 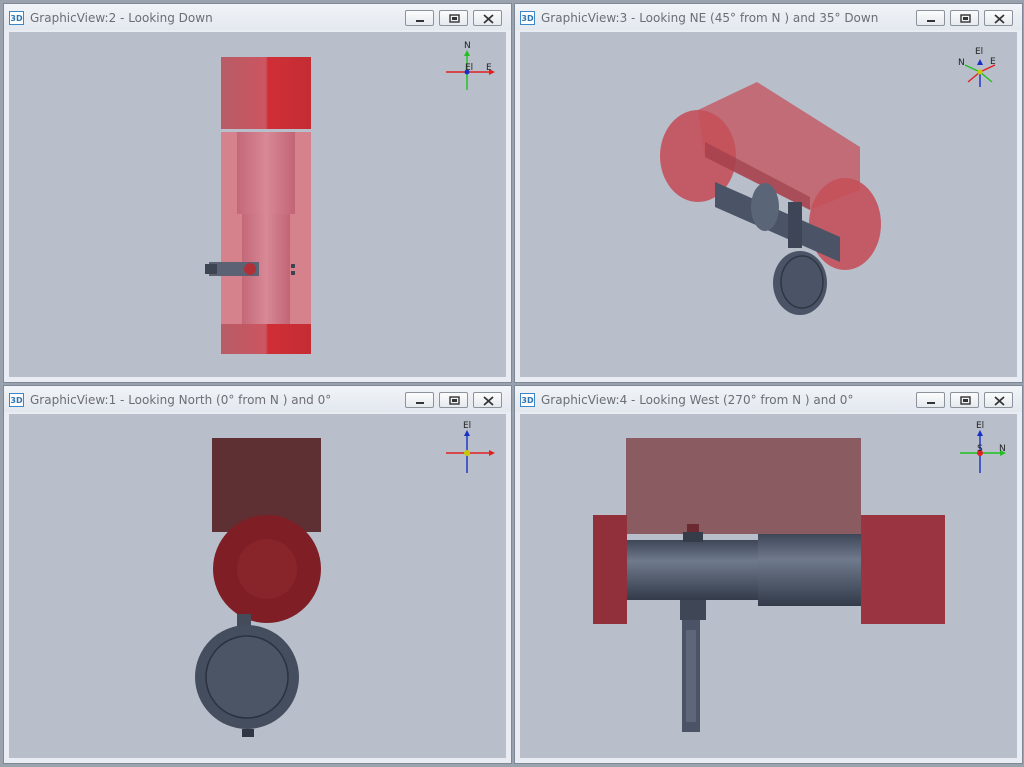 I want to click on valve-handle, so click(x=211, y=269).